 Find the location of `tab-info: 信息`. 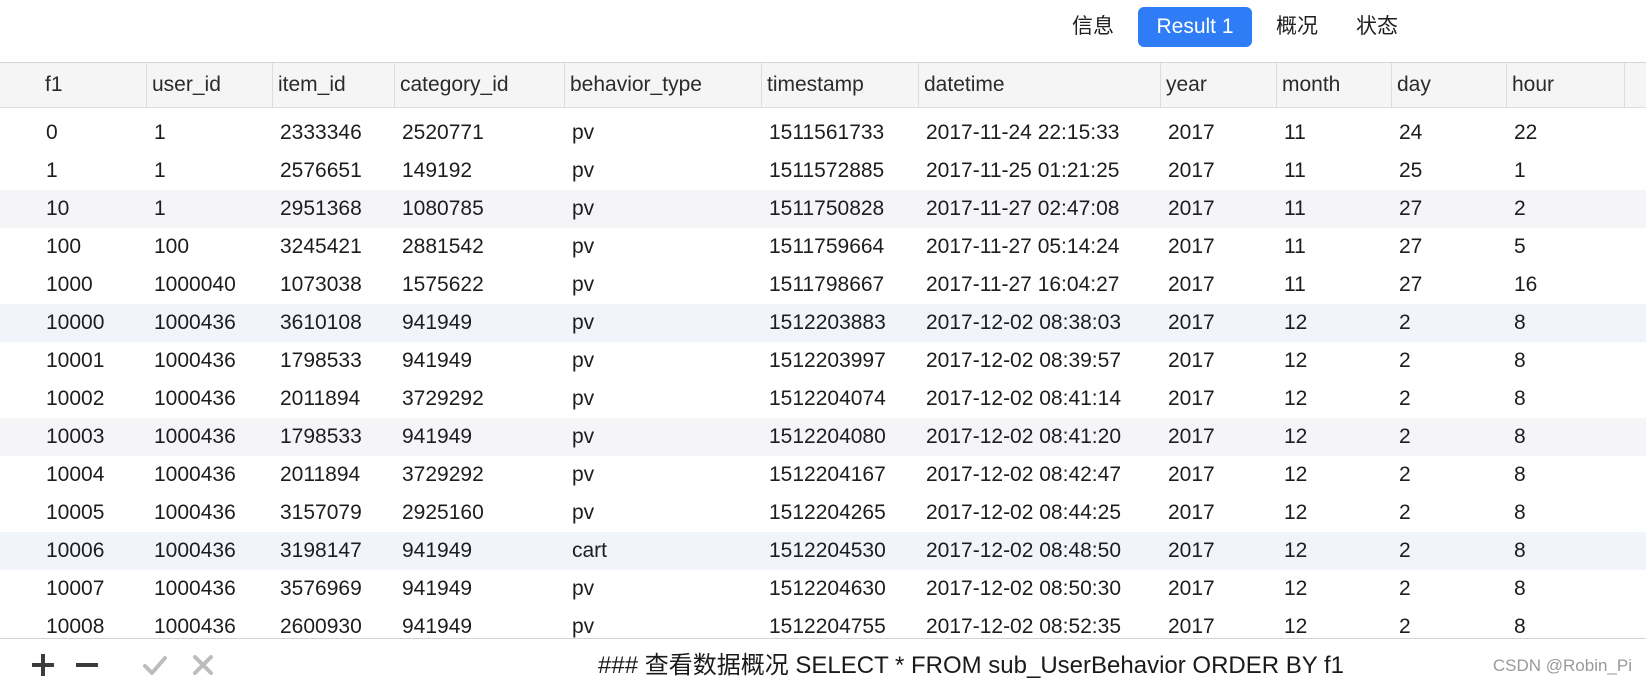

tab-info: 信息 is located at coordinates (1093, 27).